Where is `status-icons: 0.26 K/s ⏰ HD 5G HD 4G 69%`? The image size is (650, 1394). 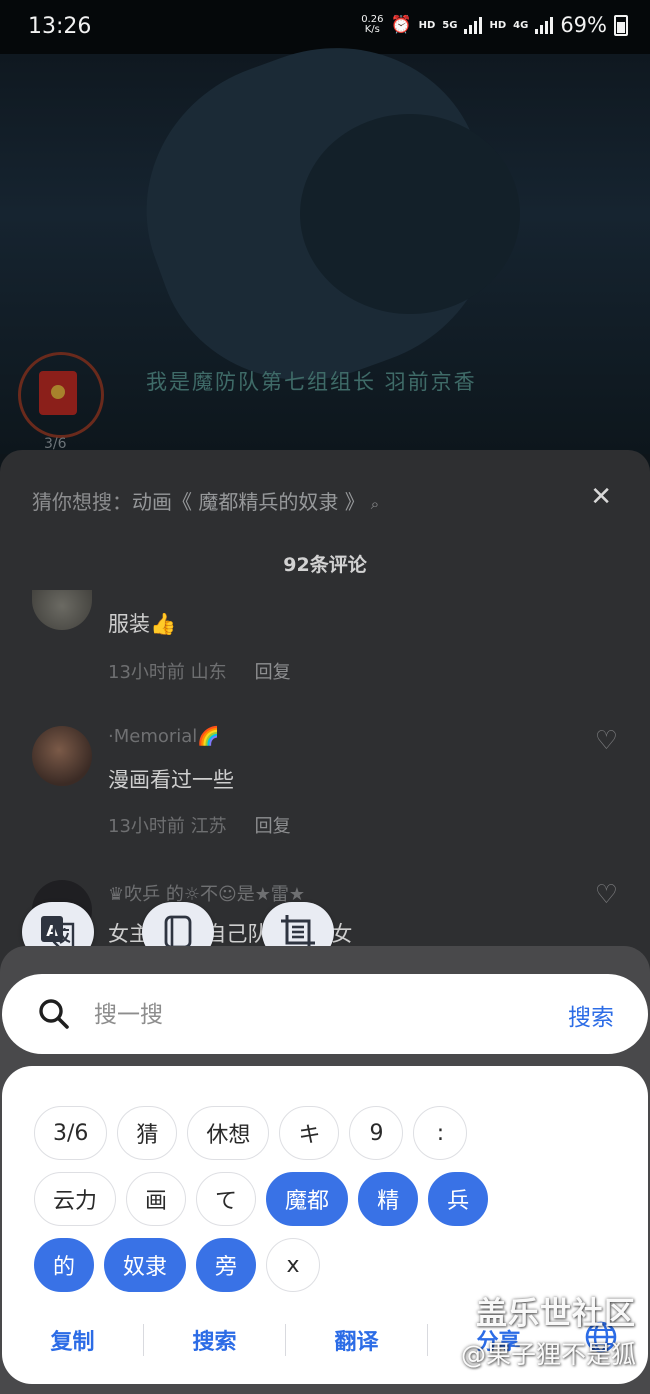 status-icons: 0.26 K/s ⏰ HD 5G HD 4G 69% is located at coordinates (494, 25).